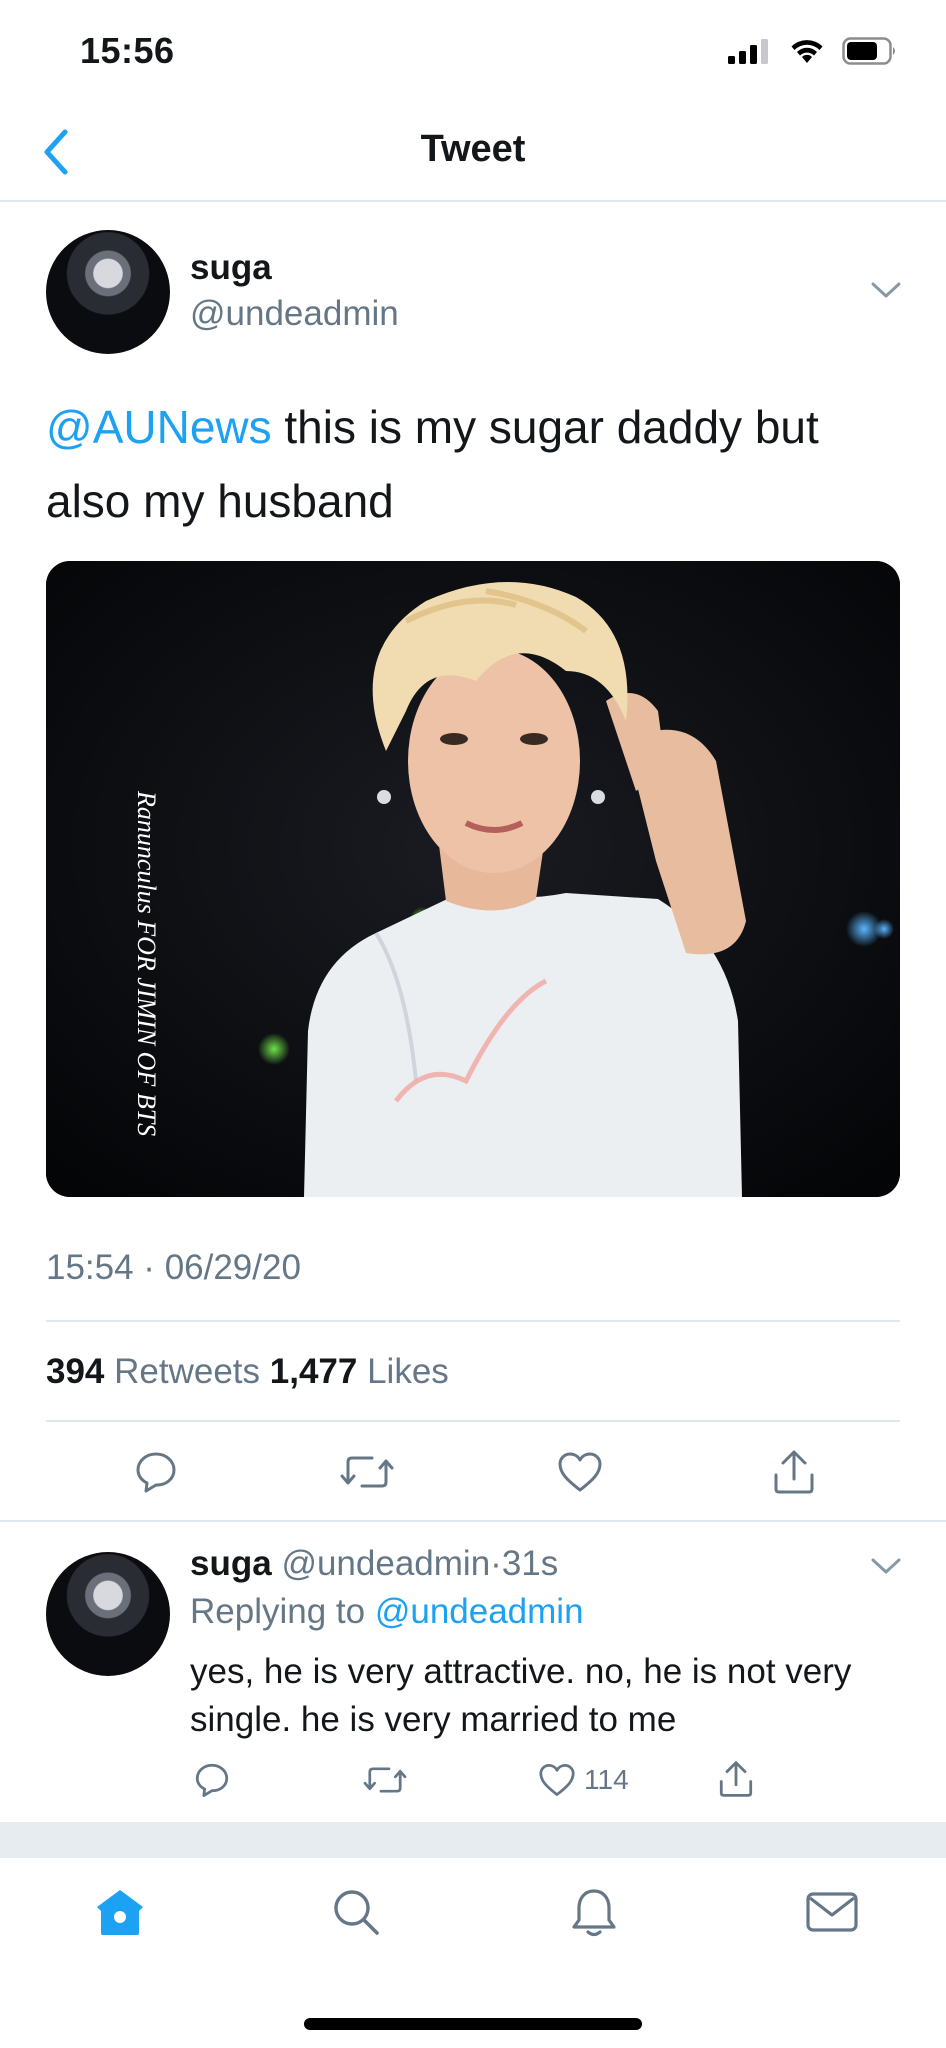  I want to click on retweet-button, so click(367, 1472).